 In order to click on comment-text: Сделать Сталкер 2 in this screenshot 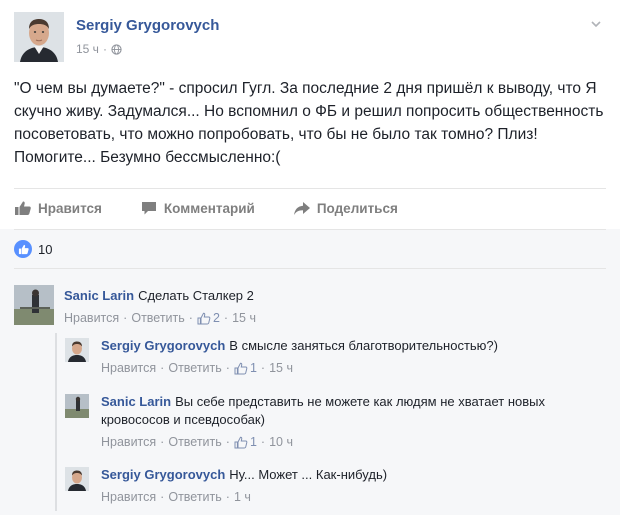, I will do `click(196, 295)`.